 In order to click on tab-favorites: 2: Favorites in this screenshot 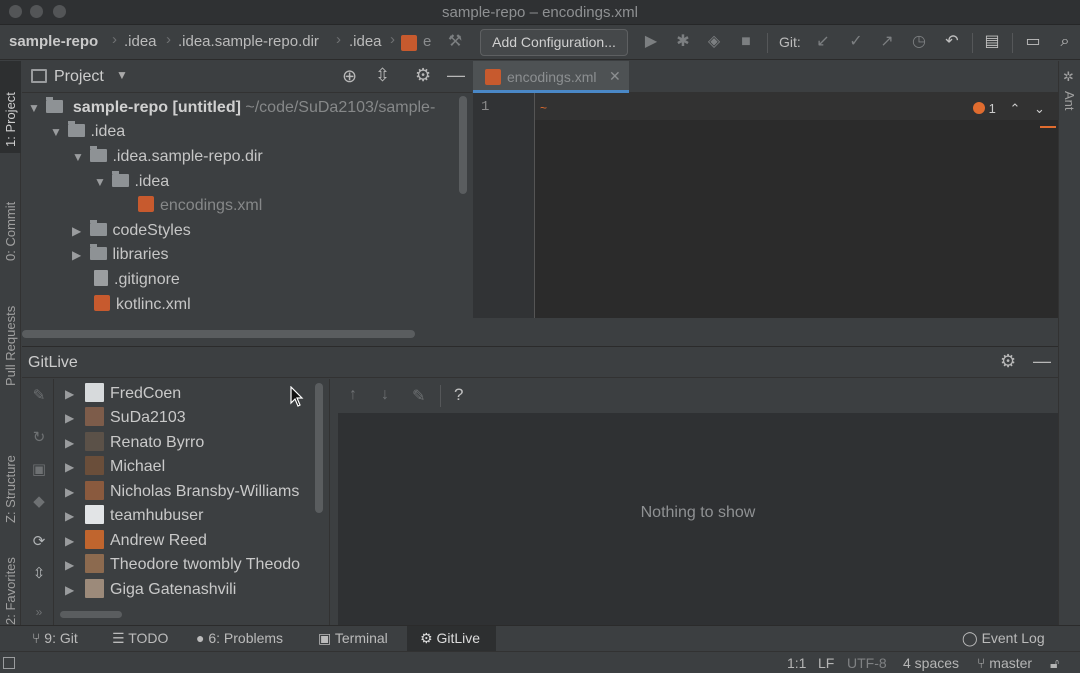, I will do `click(10, 584)`.